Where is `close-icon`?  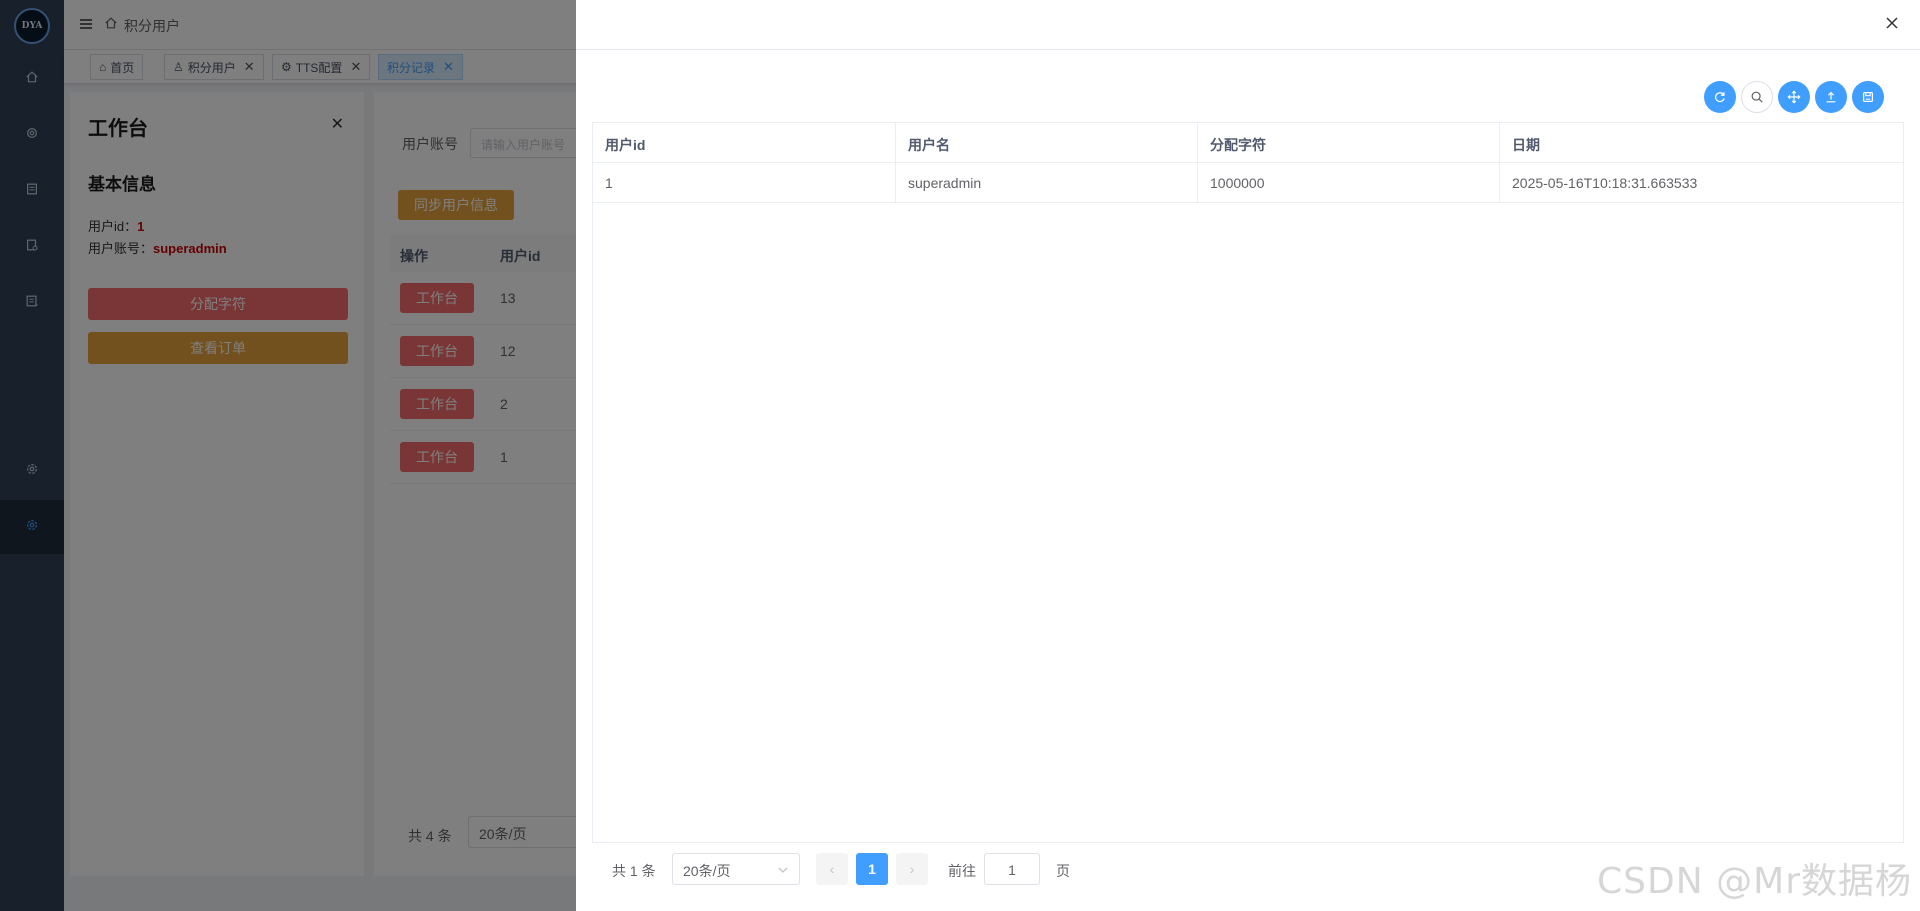 close-icon is located at coordinates (1894, 25).